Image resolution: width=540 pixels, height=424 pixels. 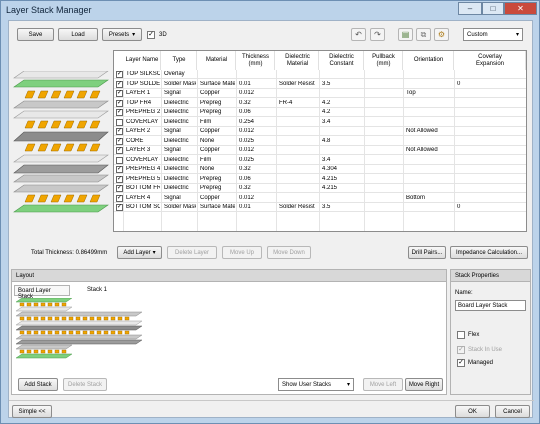 I want to click on table-row: ✓ CORE Dielectric None 0.025 4.8, so click(x=320, y=141).